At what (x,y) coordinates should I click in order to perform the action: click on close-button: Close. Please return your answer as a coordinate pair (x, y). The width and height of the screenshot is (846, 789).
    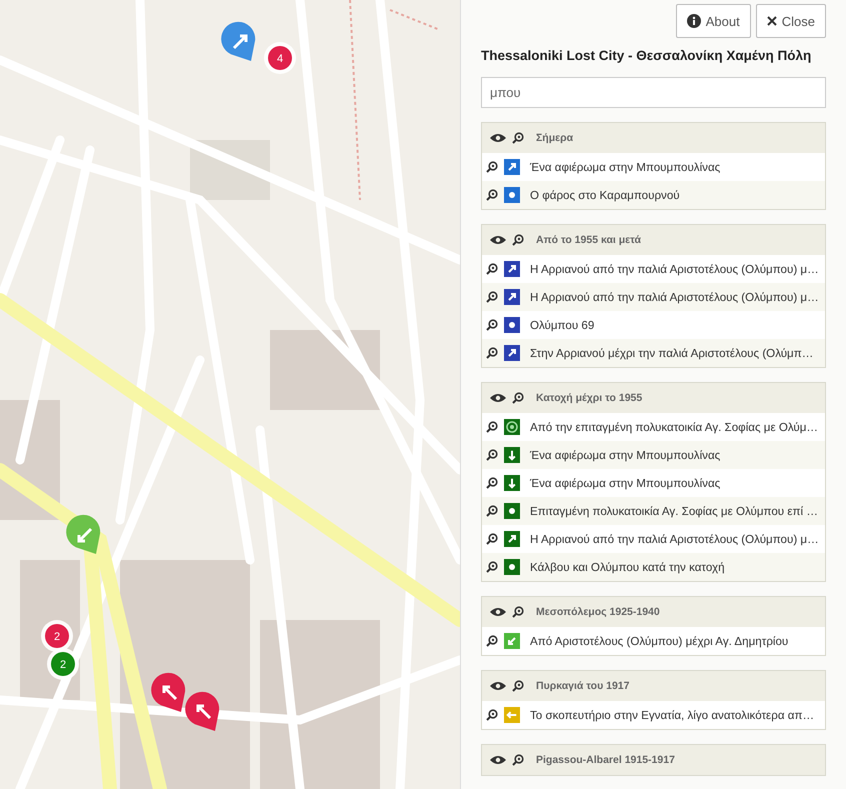
    Looking at the image, I should click on (791, 21).